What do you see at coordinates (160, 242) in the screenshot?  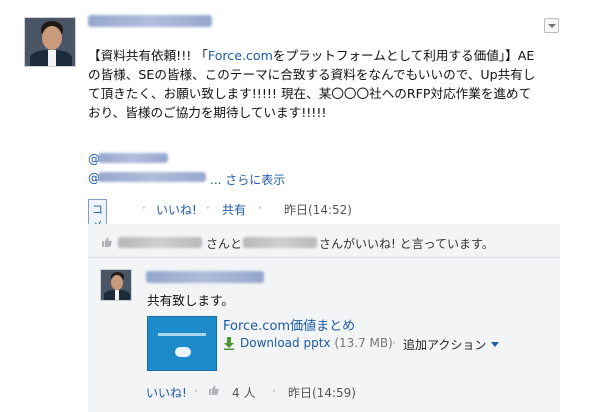 I see `liker-1-name` at bounding box center [160, 242].